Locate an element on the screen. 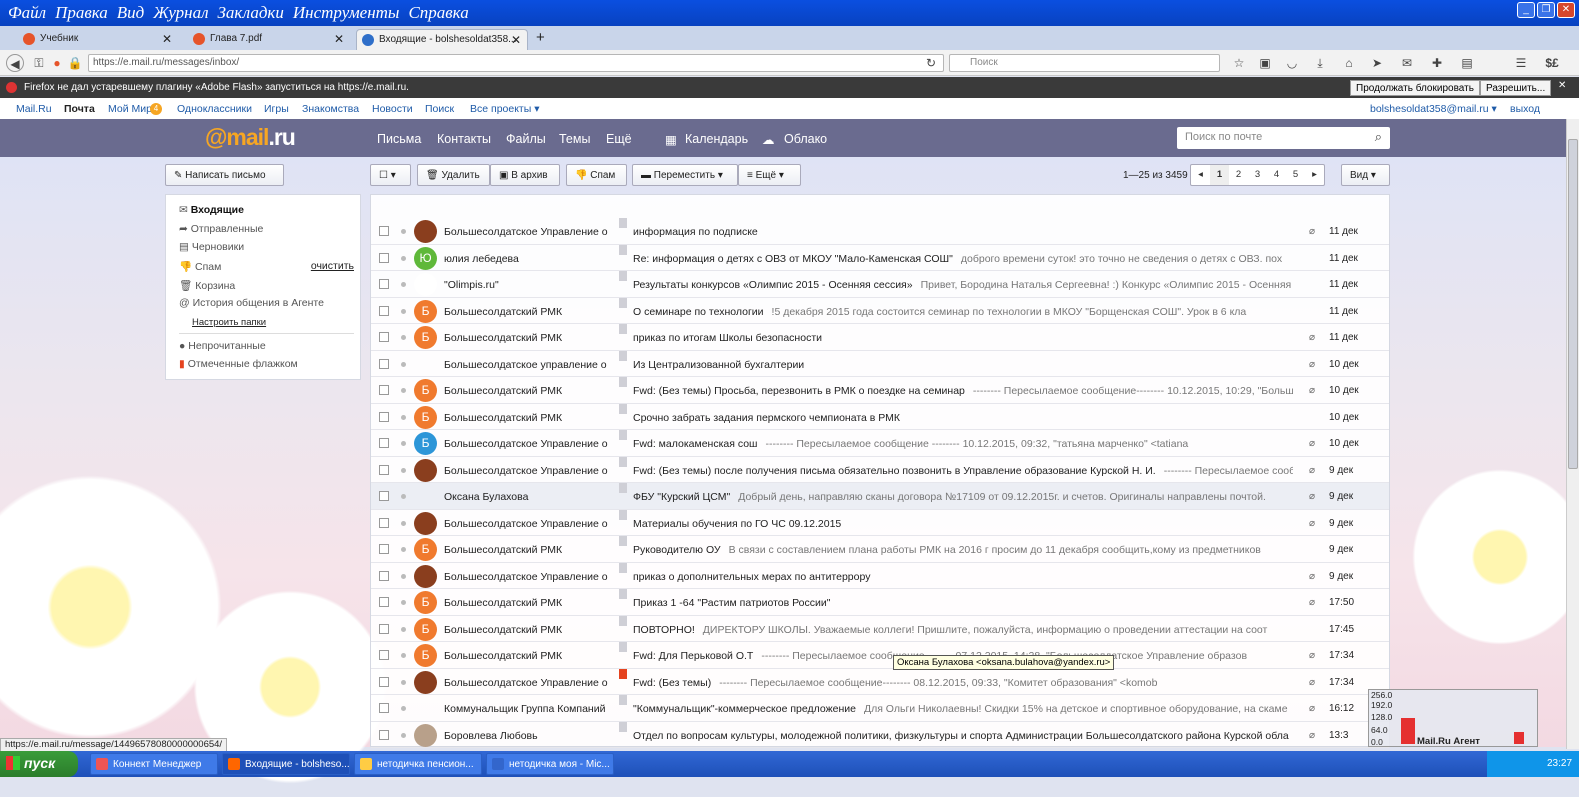 The height and width of the screenshot is (797, 1579). home-icon: ⌂ is located at coordinates (1349, 63).